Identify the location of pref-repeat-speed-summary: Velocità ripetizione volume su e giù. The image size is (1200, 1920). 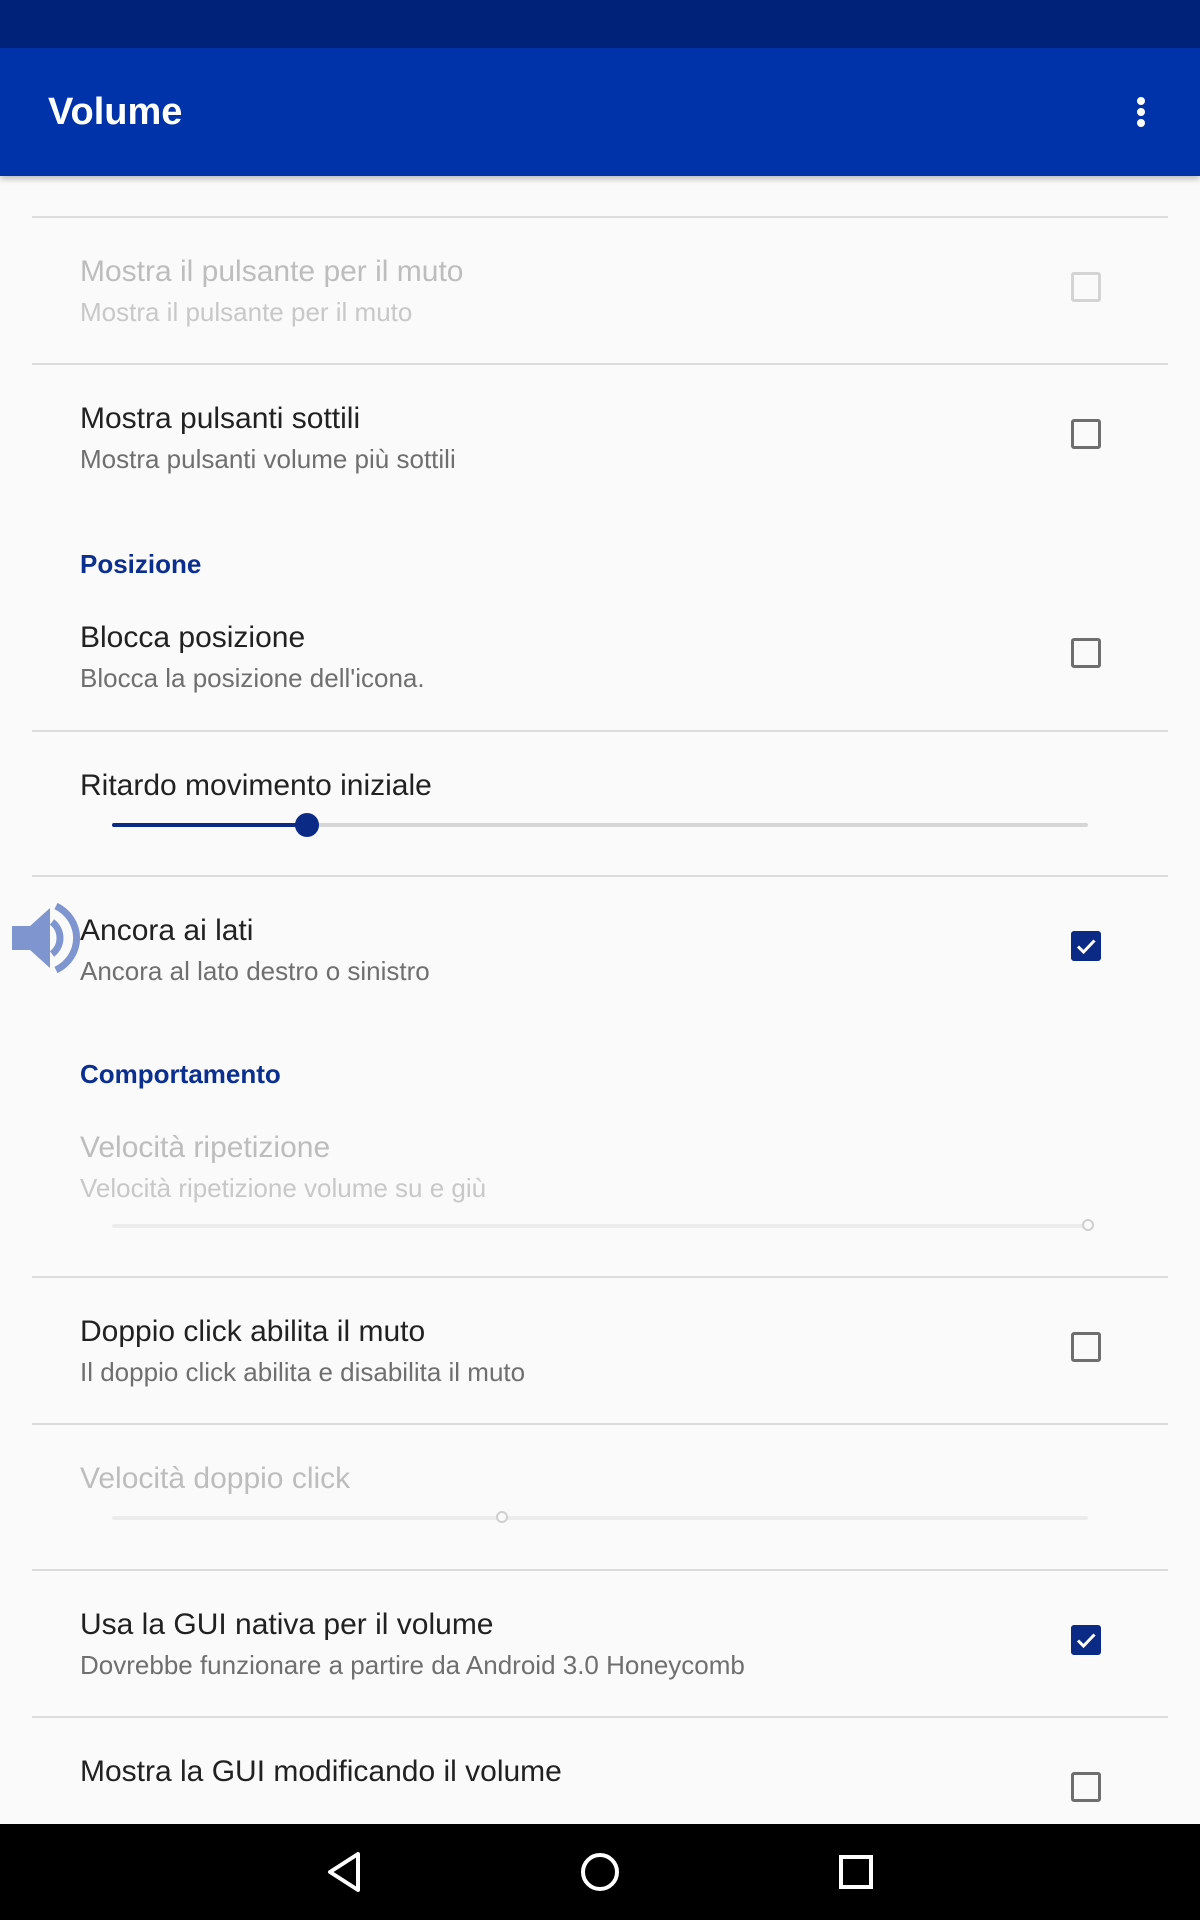
(283, 1188).